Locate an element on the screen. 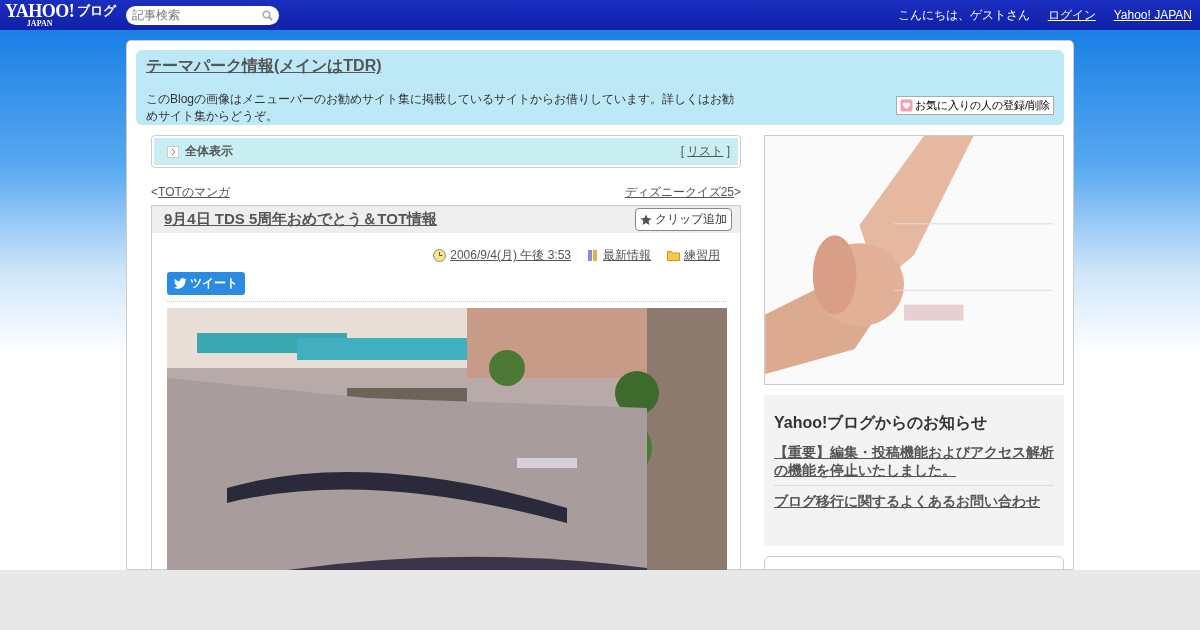 The height and width of the screenshot is (630, 1200). greeting-text: こんにちは、ゲストさん is located at coordinates (963, 15).